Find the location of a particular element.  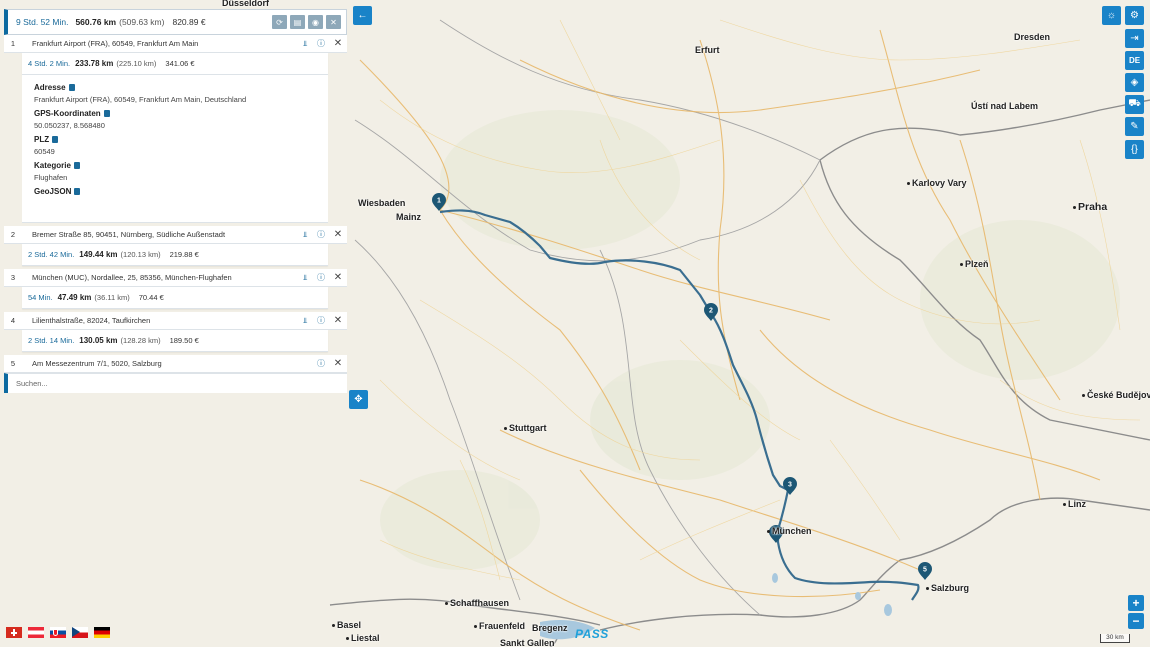

language-button: DE is located at coordinates (1134, 60).